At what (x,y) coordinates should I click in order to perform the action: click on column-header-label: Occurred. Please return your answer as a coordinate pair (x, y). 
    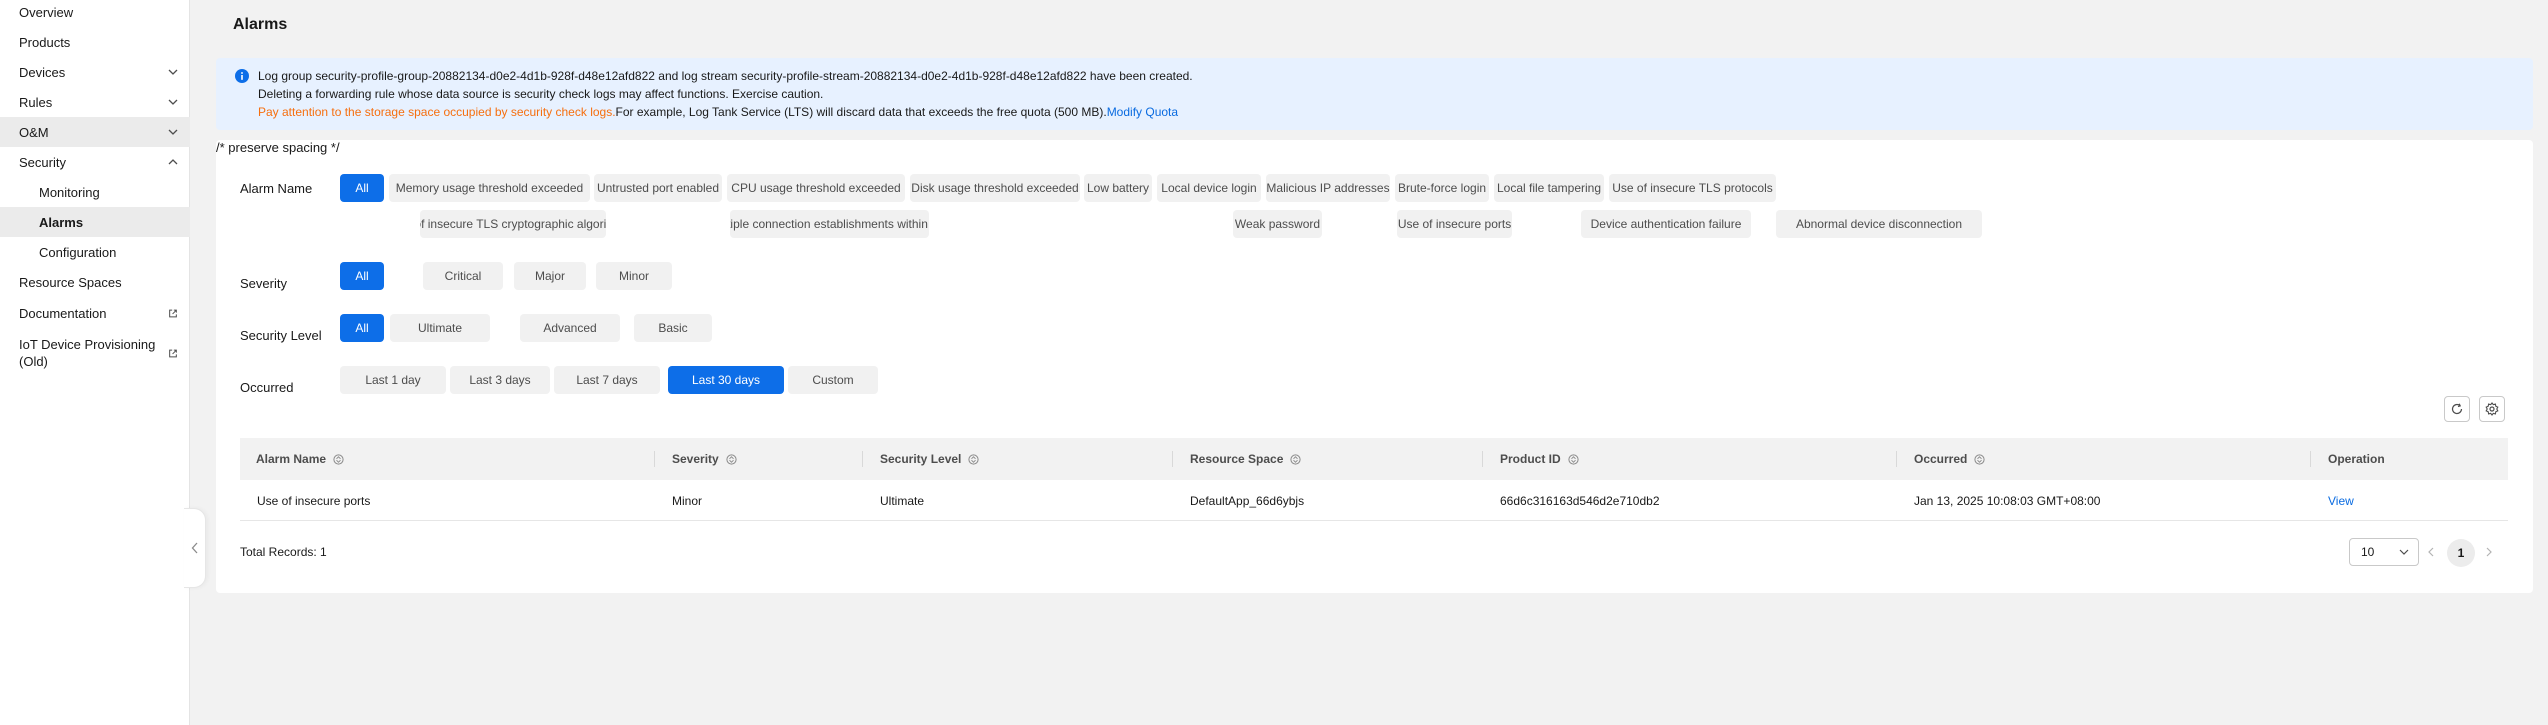
    Looking at the image, I should click on (1941, 459).